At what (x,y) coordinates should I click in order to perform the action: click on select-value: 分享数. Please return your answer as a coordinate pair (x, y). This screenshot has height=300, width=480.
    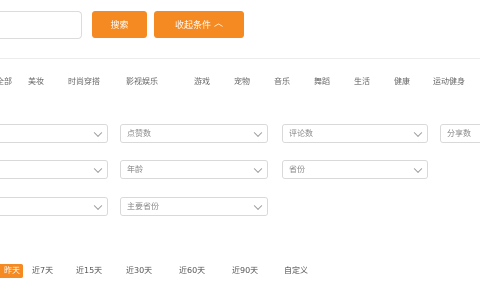
    Looking at the image, I should click on (459, 133).